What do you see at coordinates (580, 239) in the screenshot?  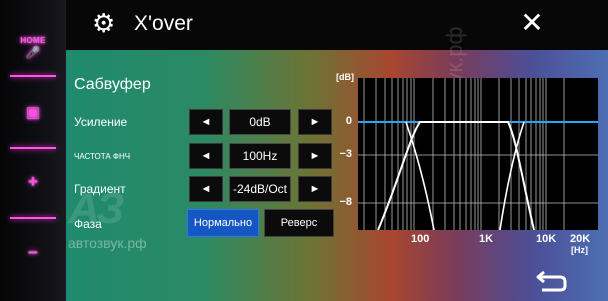 I see `x-tick-20k: 20K` at bounding box center [580, 239].